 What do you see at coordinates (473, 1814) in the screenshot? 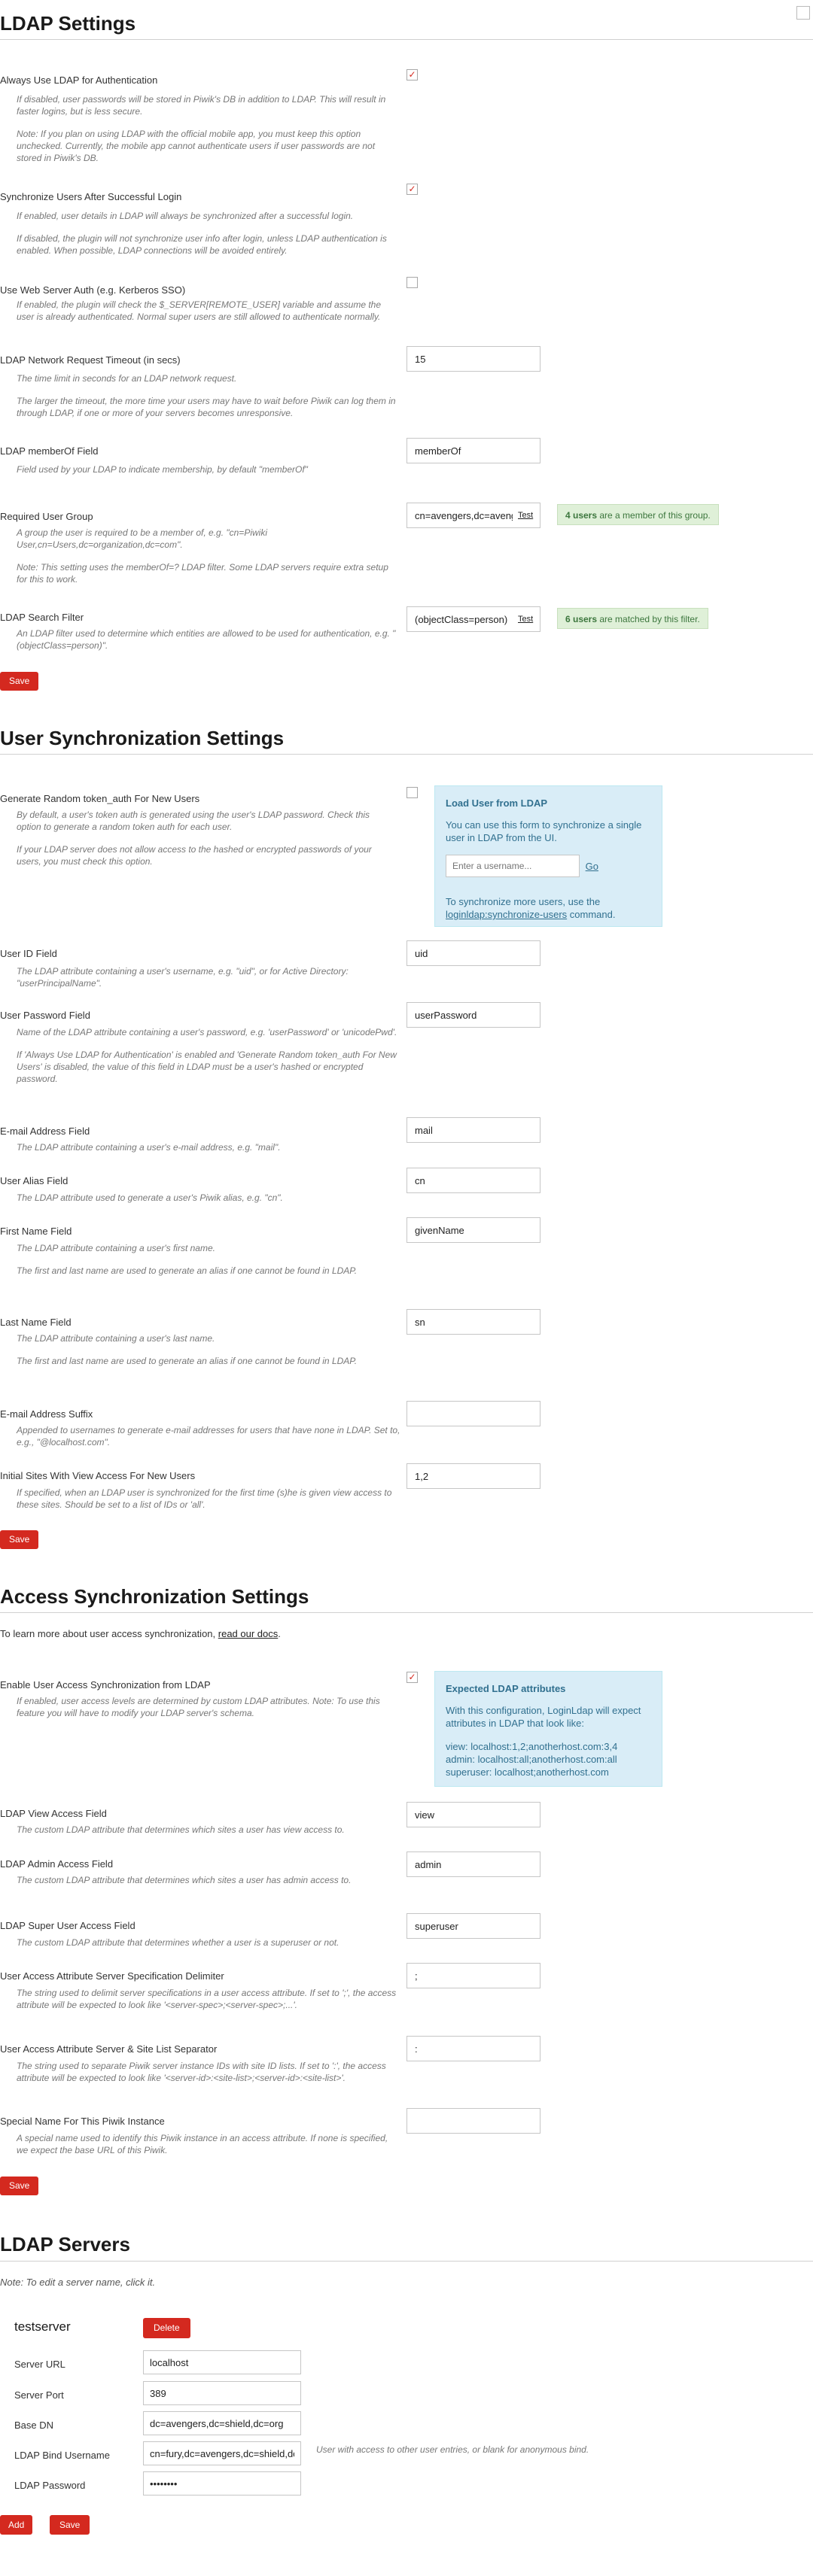
I see `view-access-field-input` at bounding box center [473, 1814].